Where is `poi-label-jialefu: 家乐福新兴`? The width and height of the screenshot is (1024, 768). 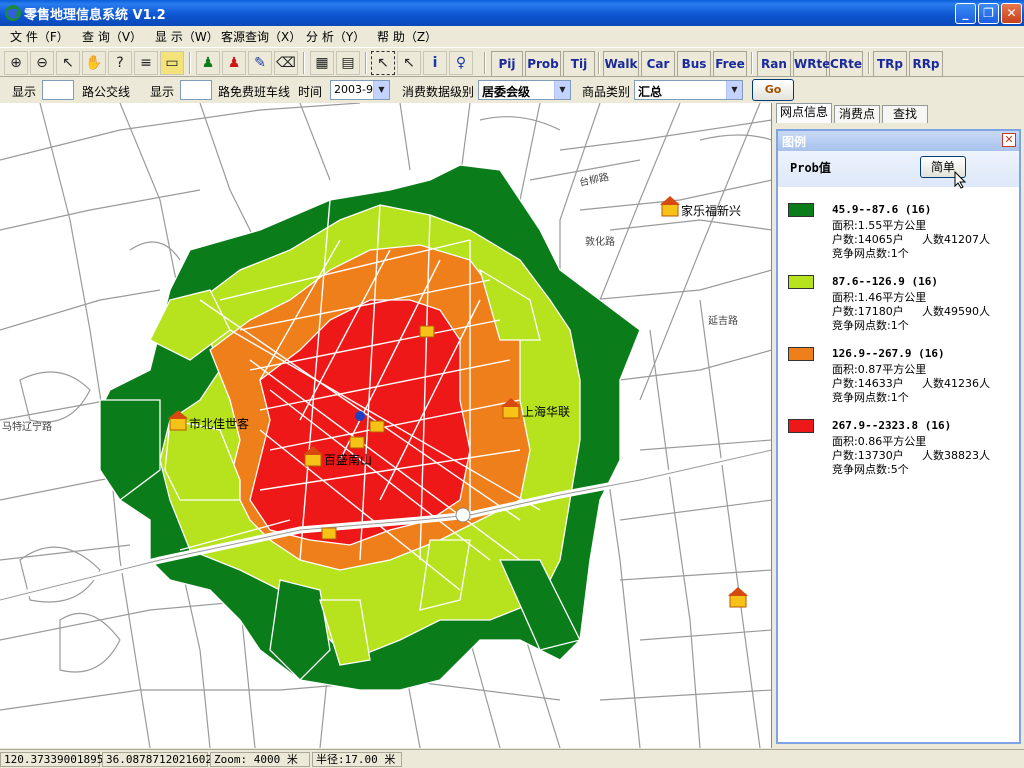 poi-label-jialefu: 家乐福新兴 is located at coordinates (711, 210).